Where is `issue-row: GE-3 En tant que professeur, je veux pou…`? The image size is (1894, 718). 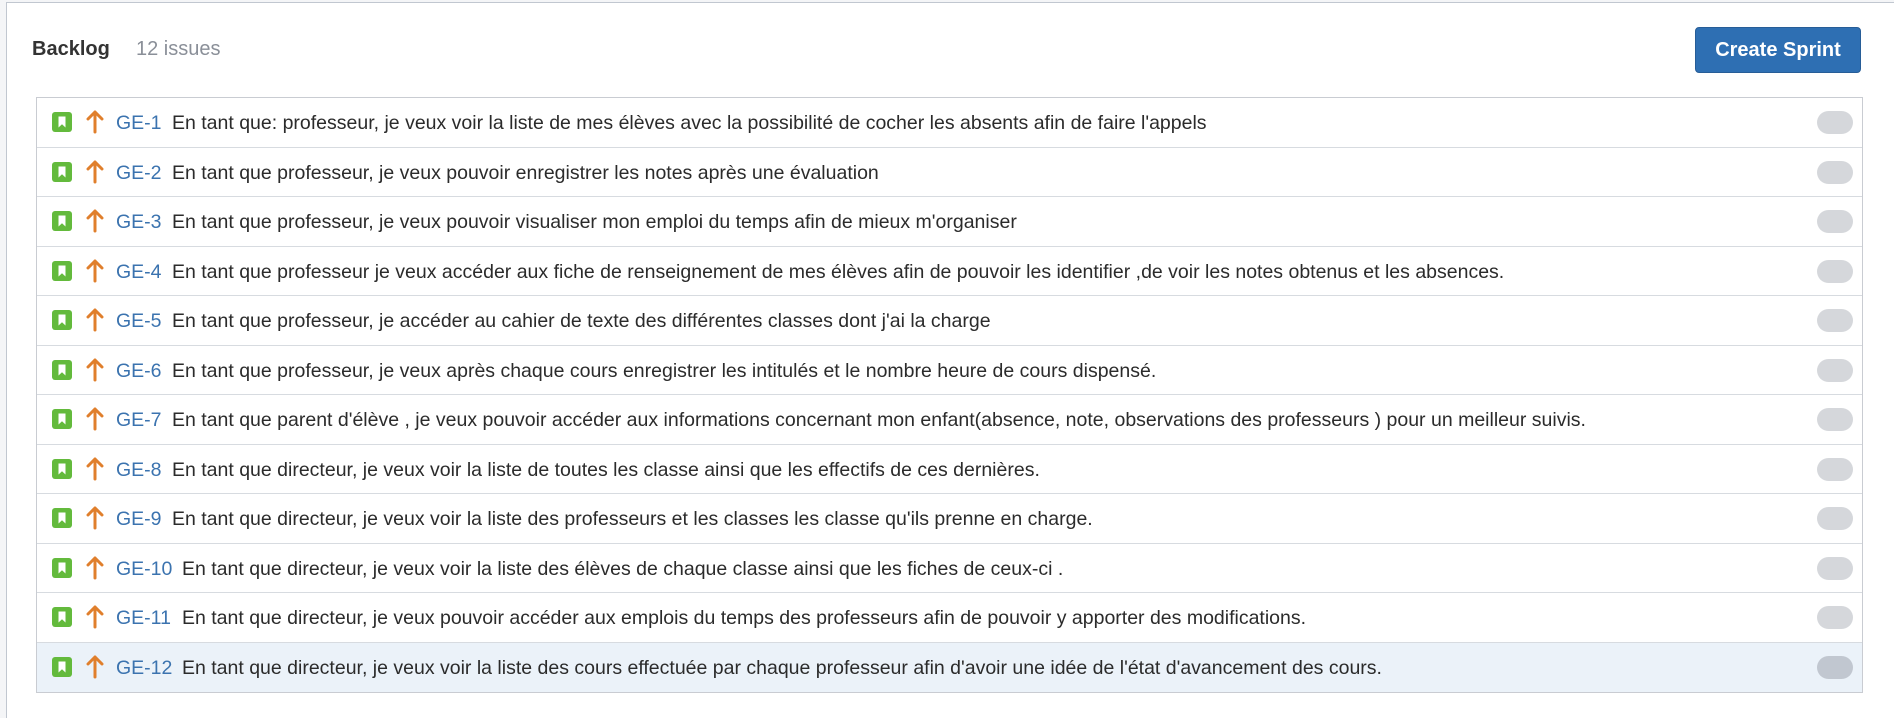
issue-row: GE-3 En tant que professeur, je veux pou… is located at coordinates (949, 222).